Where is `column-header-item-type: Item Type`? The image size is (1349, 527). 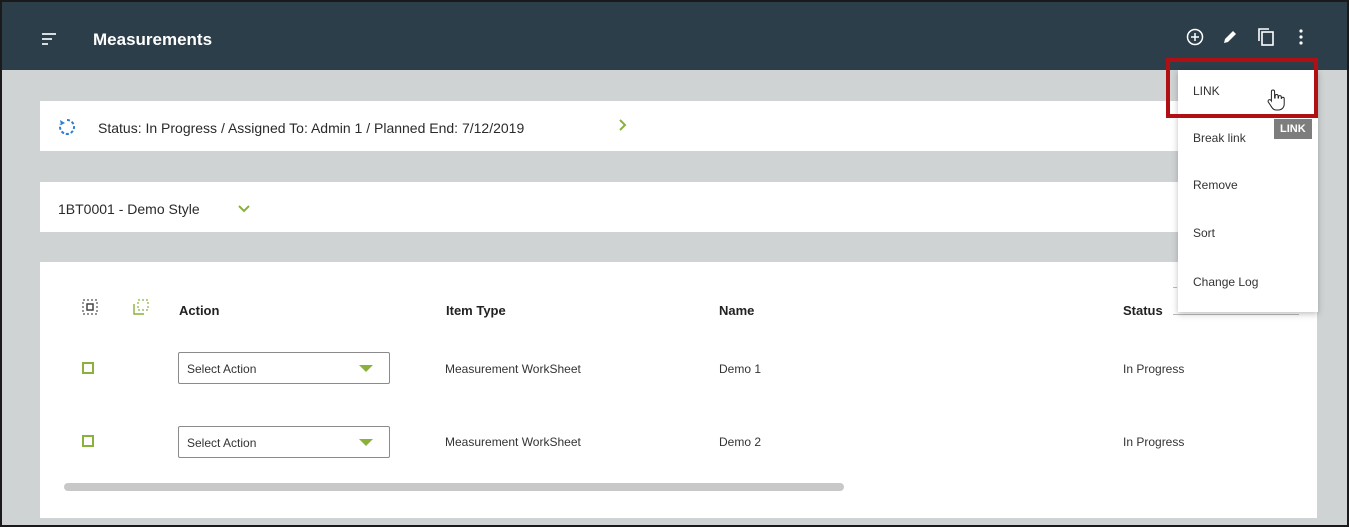
column-header-item-type: Item Type is located at coordinates (476, 310).